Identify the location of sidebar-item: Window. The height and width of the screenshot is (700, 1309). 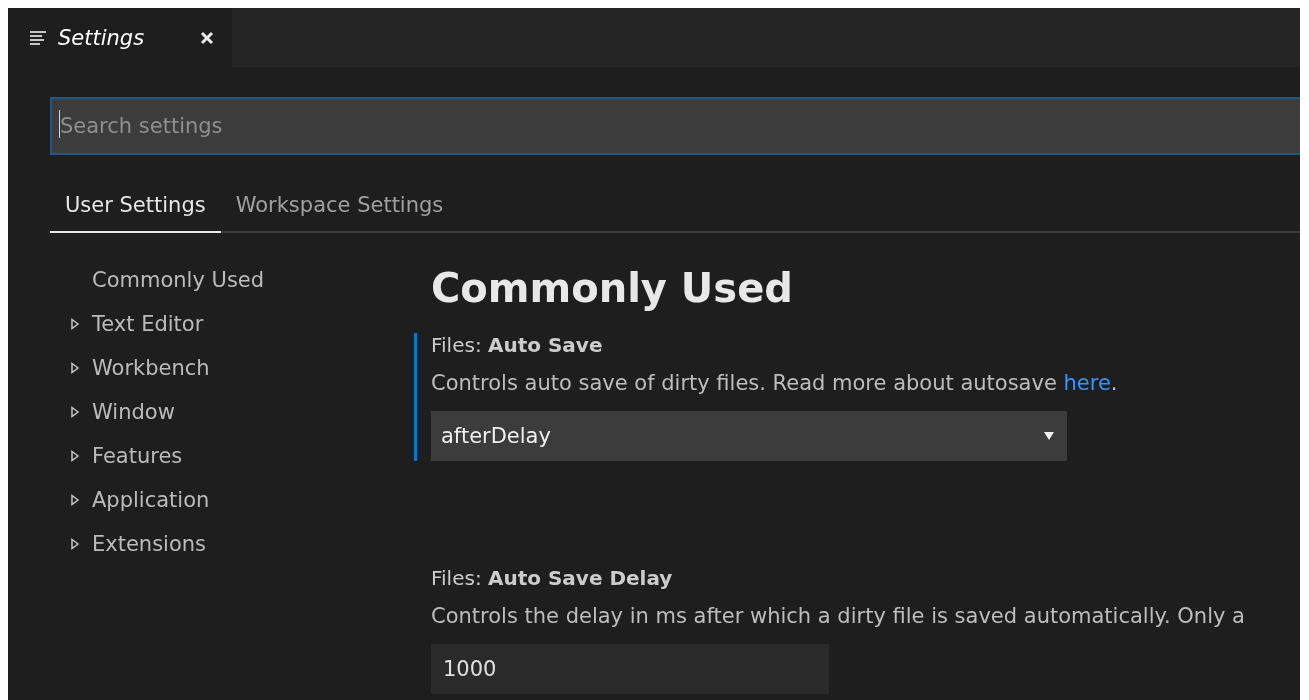
(133, 412).